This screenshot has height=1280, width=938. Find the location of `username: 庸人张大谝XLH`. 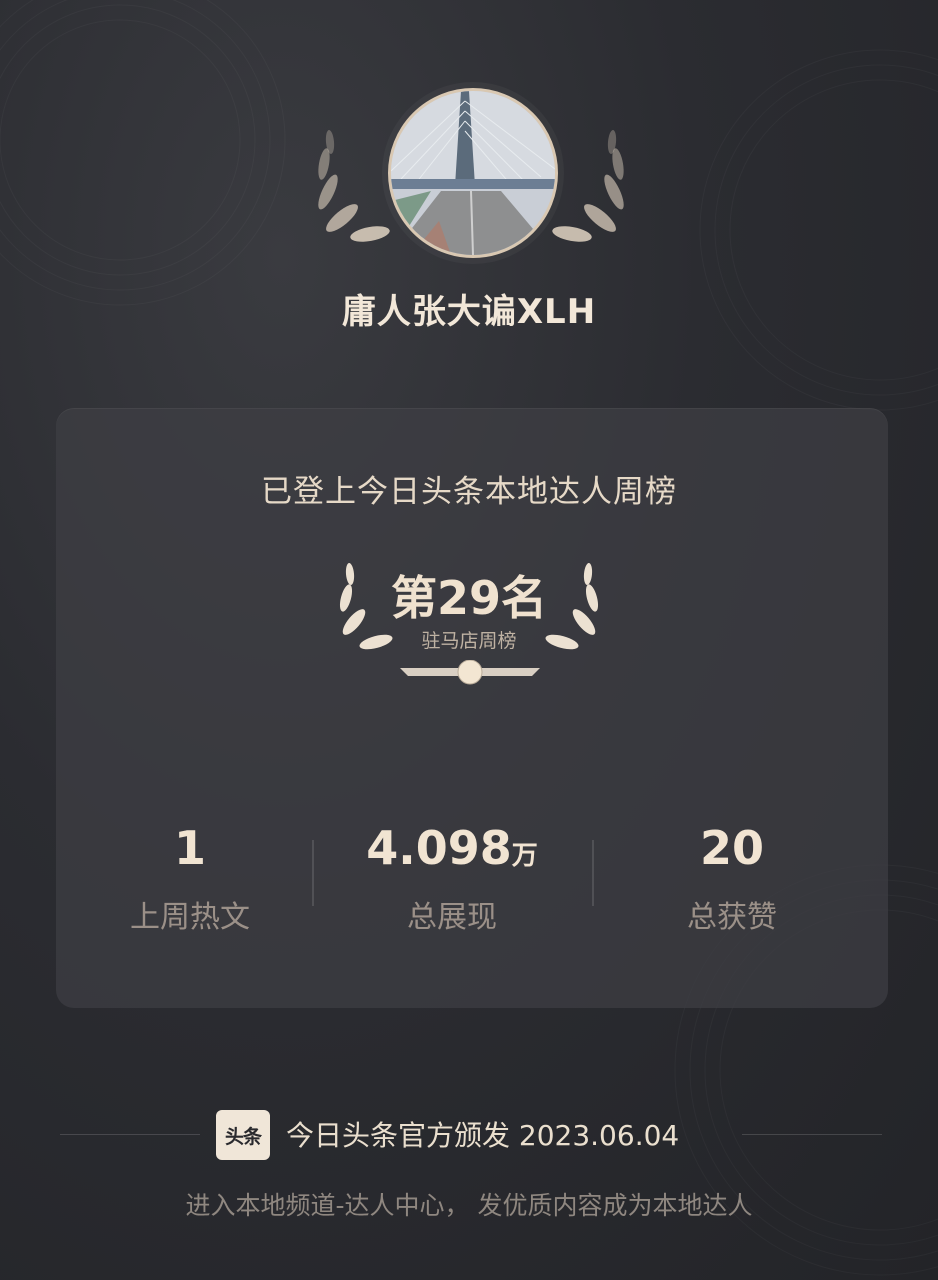

username: 庸人张大谝XLH is located at coordinates (469, 312).